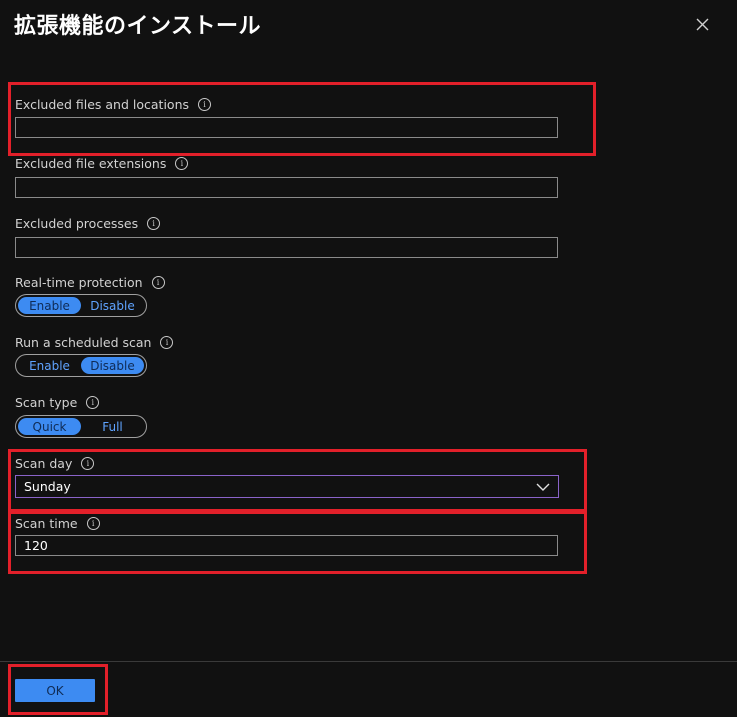 This screenshot has width=737, height=717. What do you see at coordinates (286, 247) in the screenshot?
I see `excluded-proc-input` at bounding box center [286, 247].